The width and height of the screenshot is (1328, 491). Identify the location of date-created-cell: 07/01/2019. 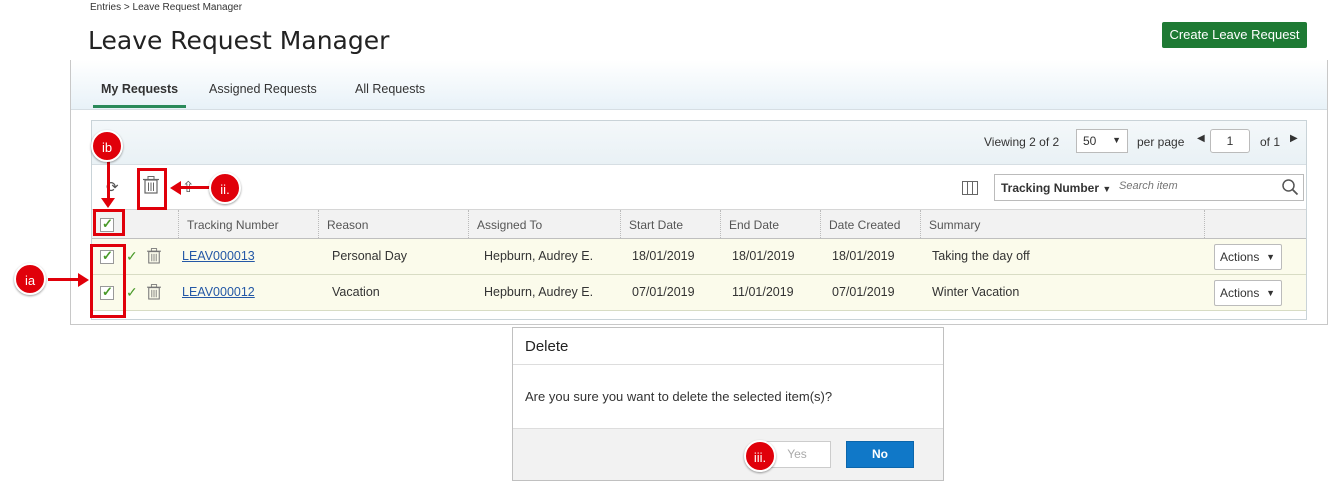
(863, 292).